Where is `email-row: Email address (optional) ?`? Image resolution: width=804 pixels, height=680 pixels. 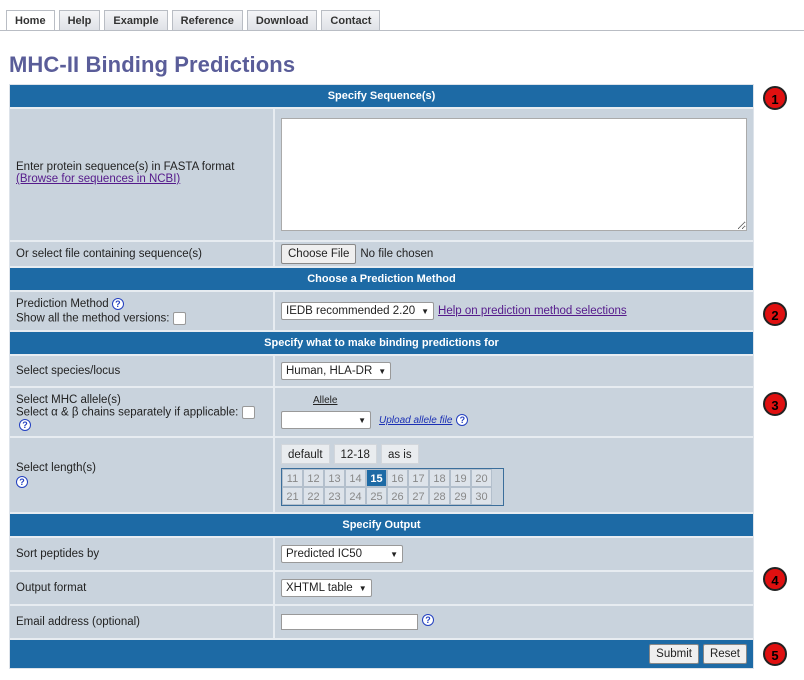 email-row: Email address (optional) ? is located at coordinates (381, 623).